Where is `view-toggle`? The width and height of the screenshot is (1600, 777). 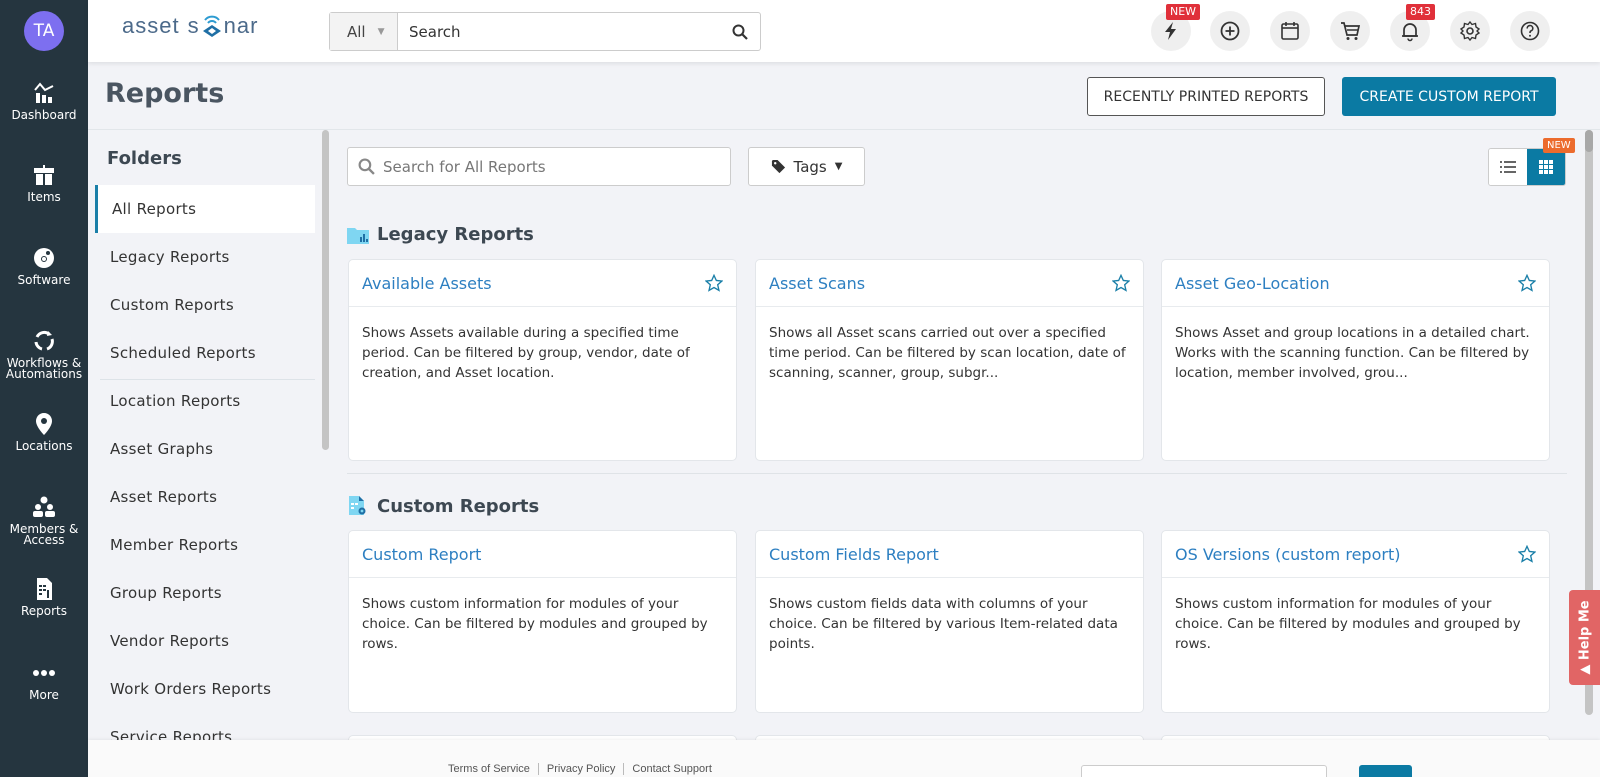 view-toggle is located at coordinates (1527, 167).